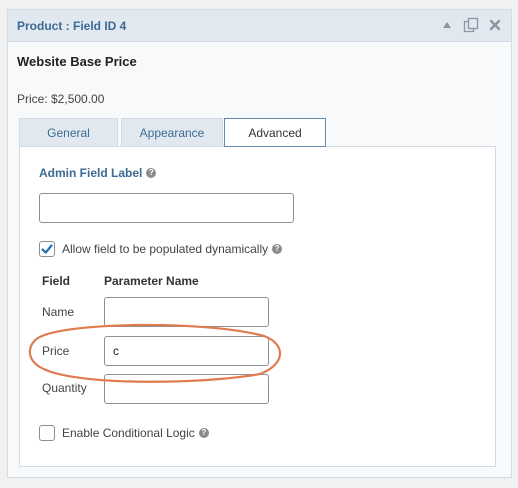  What do you see at coordinates (151, 281) in the screenshot?
I see `column-header-parameter: Parameter Name` at bounding box center [151, 281].